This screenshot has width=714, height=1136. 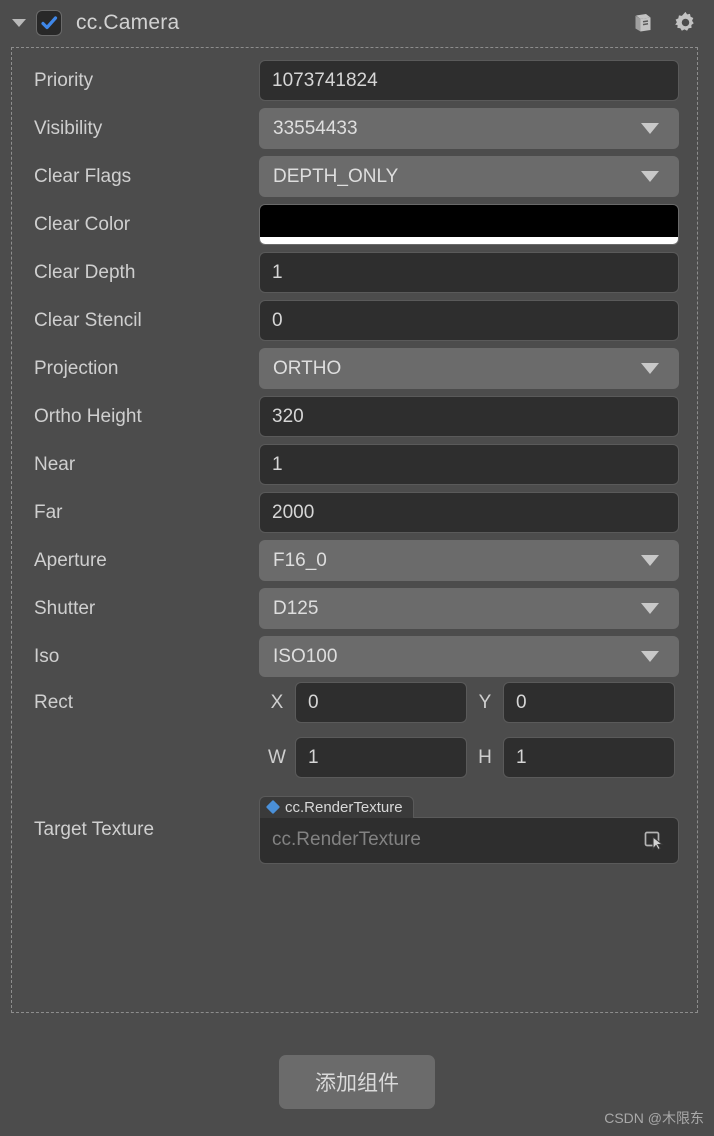 I want to click on add-component-area: 添加组件, so click(x=357, y=1082).